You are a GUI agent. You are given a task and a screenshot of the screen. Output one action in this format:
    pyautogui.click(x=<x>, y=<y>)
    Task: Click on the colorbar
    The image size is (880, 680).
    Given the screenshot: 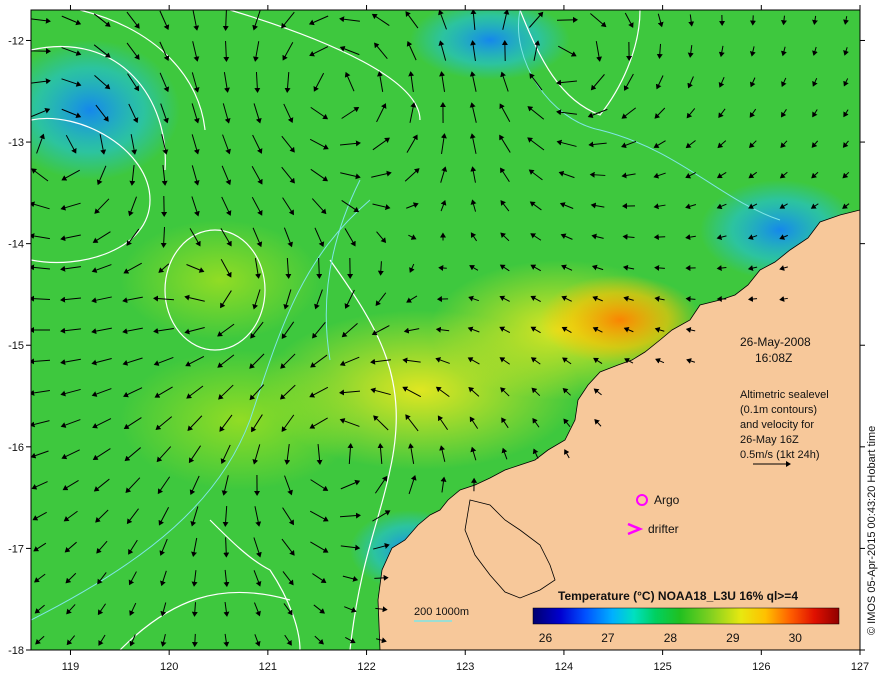 What is the action you would take?
    pyautogui.click(x=686, y=616)
    